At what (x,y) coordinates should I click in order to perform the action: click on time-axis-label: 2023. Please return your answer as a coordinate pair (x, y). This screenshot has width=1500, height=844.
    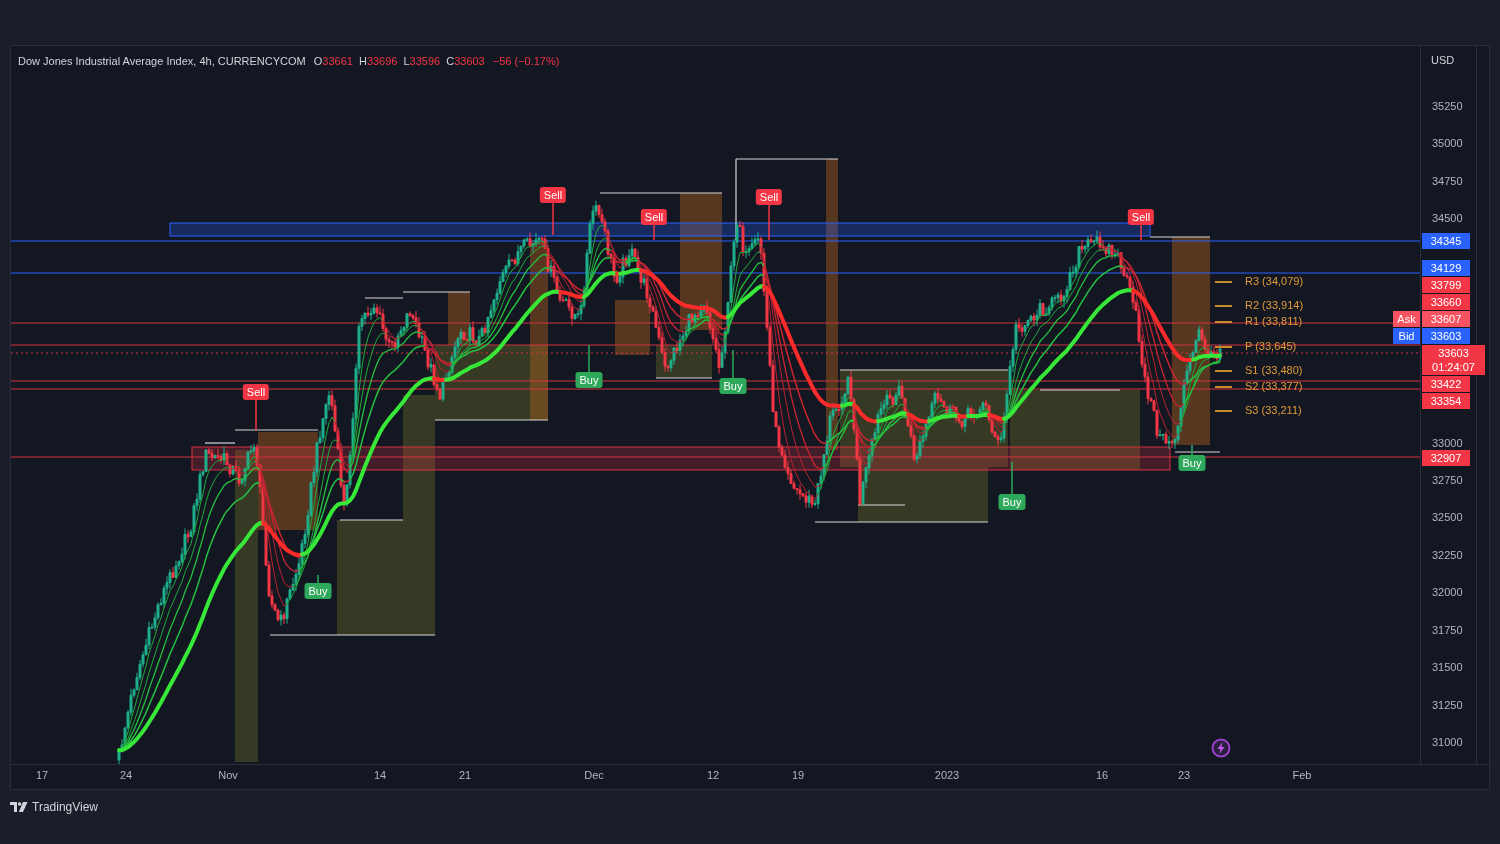
    Looking at the image, I should click on (947, 775).